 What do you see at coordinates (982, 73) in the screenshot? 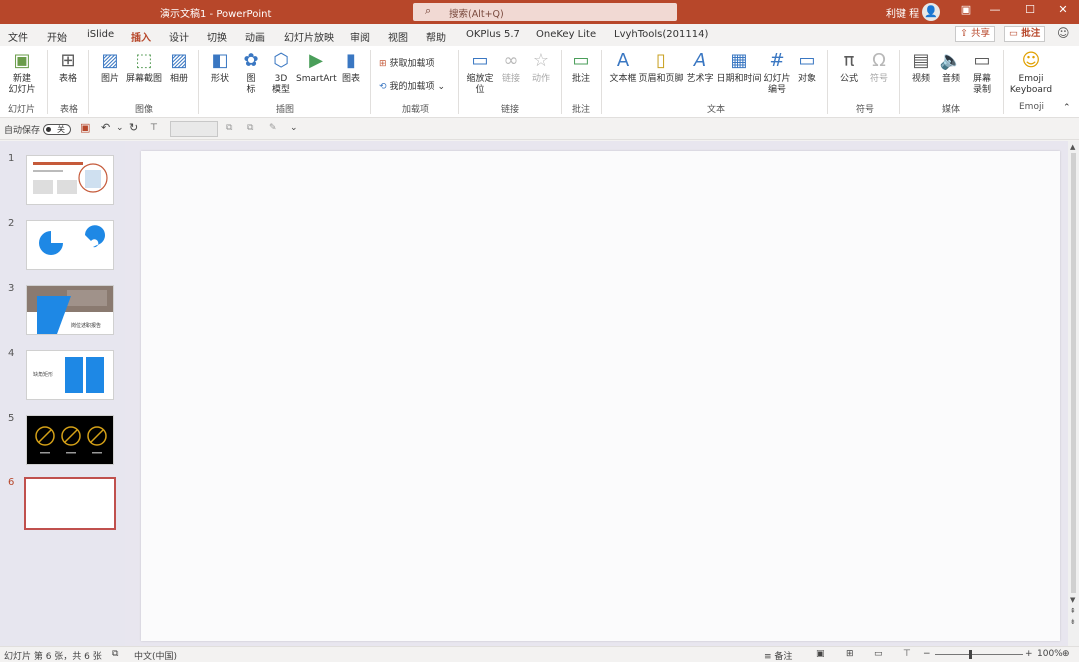
I see `screen-record-button: ▭ 屏幕 录制` at bounding box center [982, 73].